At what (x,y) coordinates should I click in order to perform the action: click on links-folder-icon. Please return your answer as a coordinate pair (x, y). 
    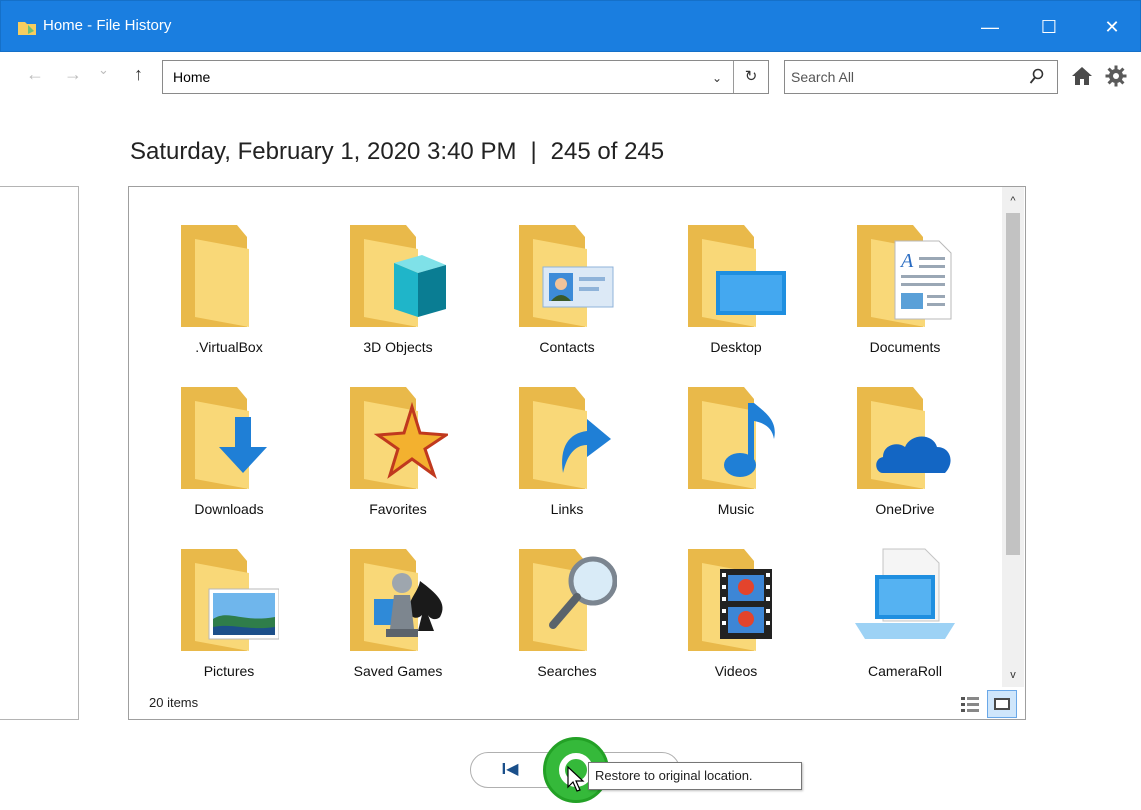
    Looking at the image, I should click on (565, 438).